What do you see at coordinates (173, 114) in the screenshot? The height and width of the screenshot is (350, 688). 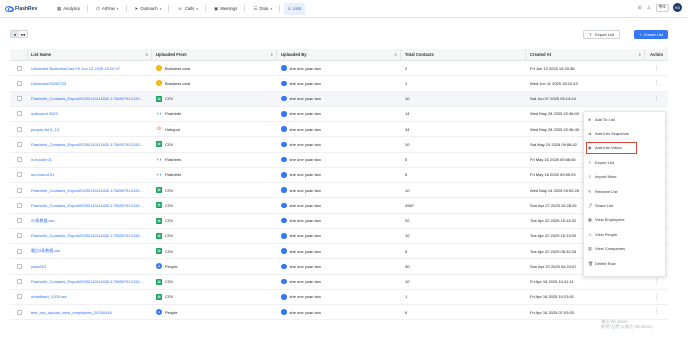 I see `uploaded-from-text: Flashinfo` at bounding box center [173, 114].